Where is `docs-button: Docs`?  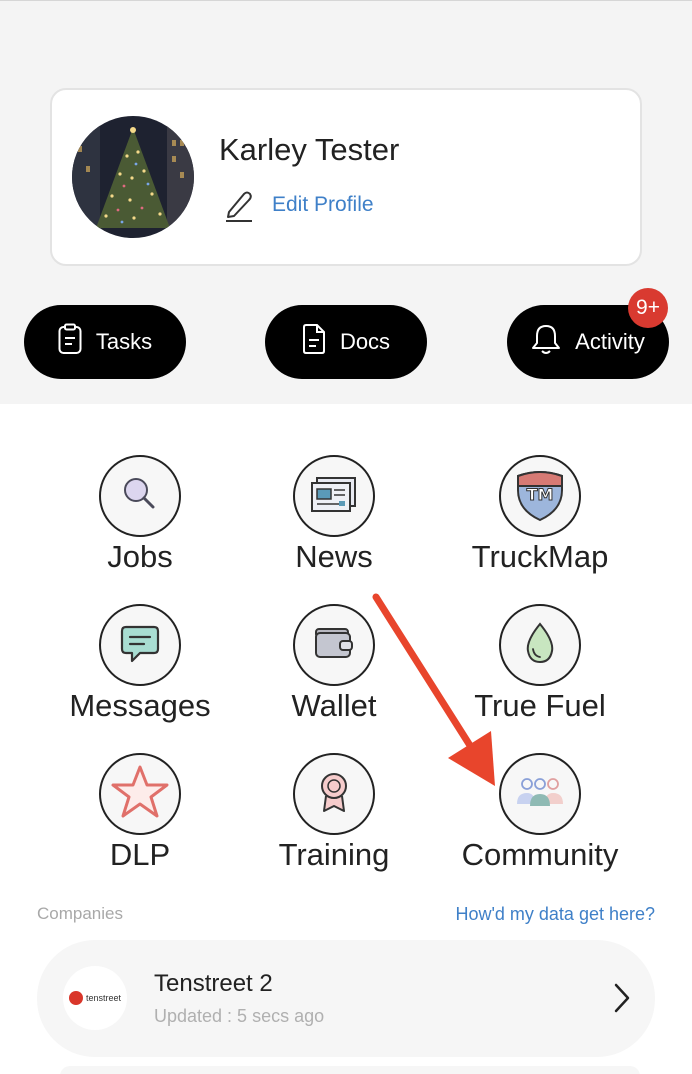
docs-button: Docs is located at coordinates (346, 342).